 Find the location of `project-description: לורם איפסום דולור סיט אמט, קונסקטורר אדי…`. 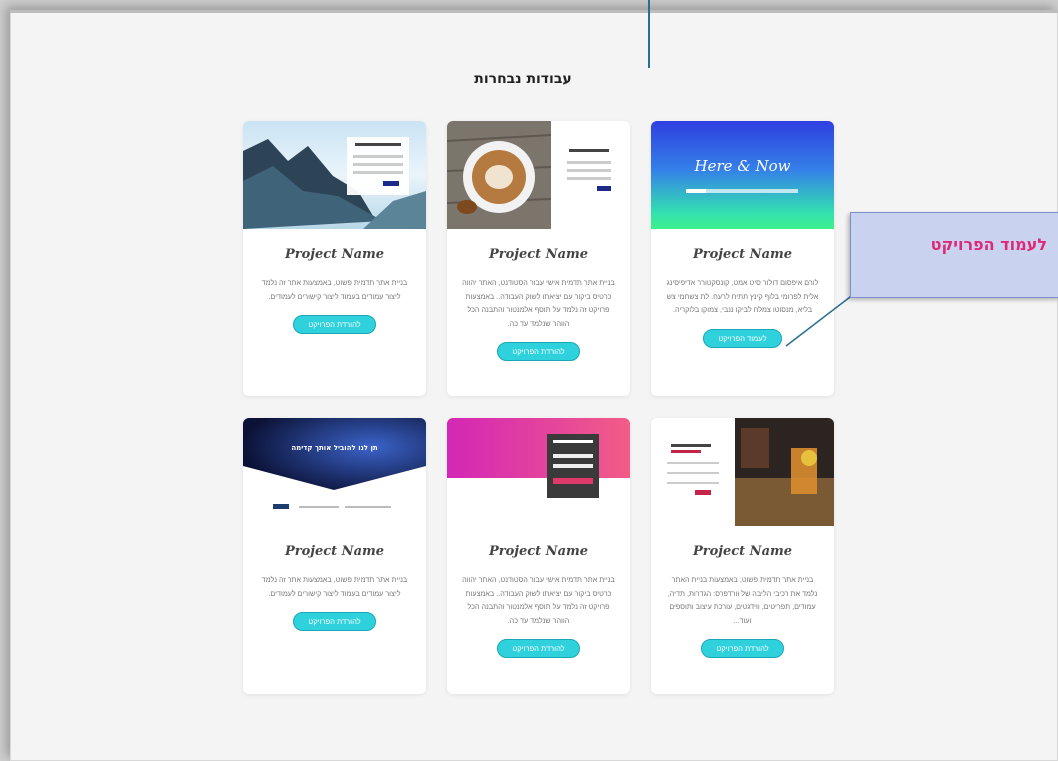

project-description: לורם איפסום דולור סיט אמט, קונסקטורר אדי… is located at coordinates (742, 296).